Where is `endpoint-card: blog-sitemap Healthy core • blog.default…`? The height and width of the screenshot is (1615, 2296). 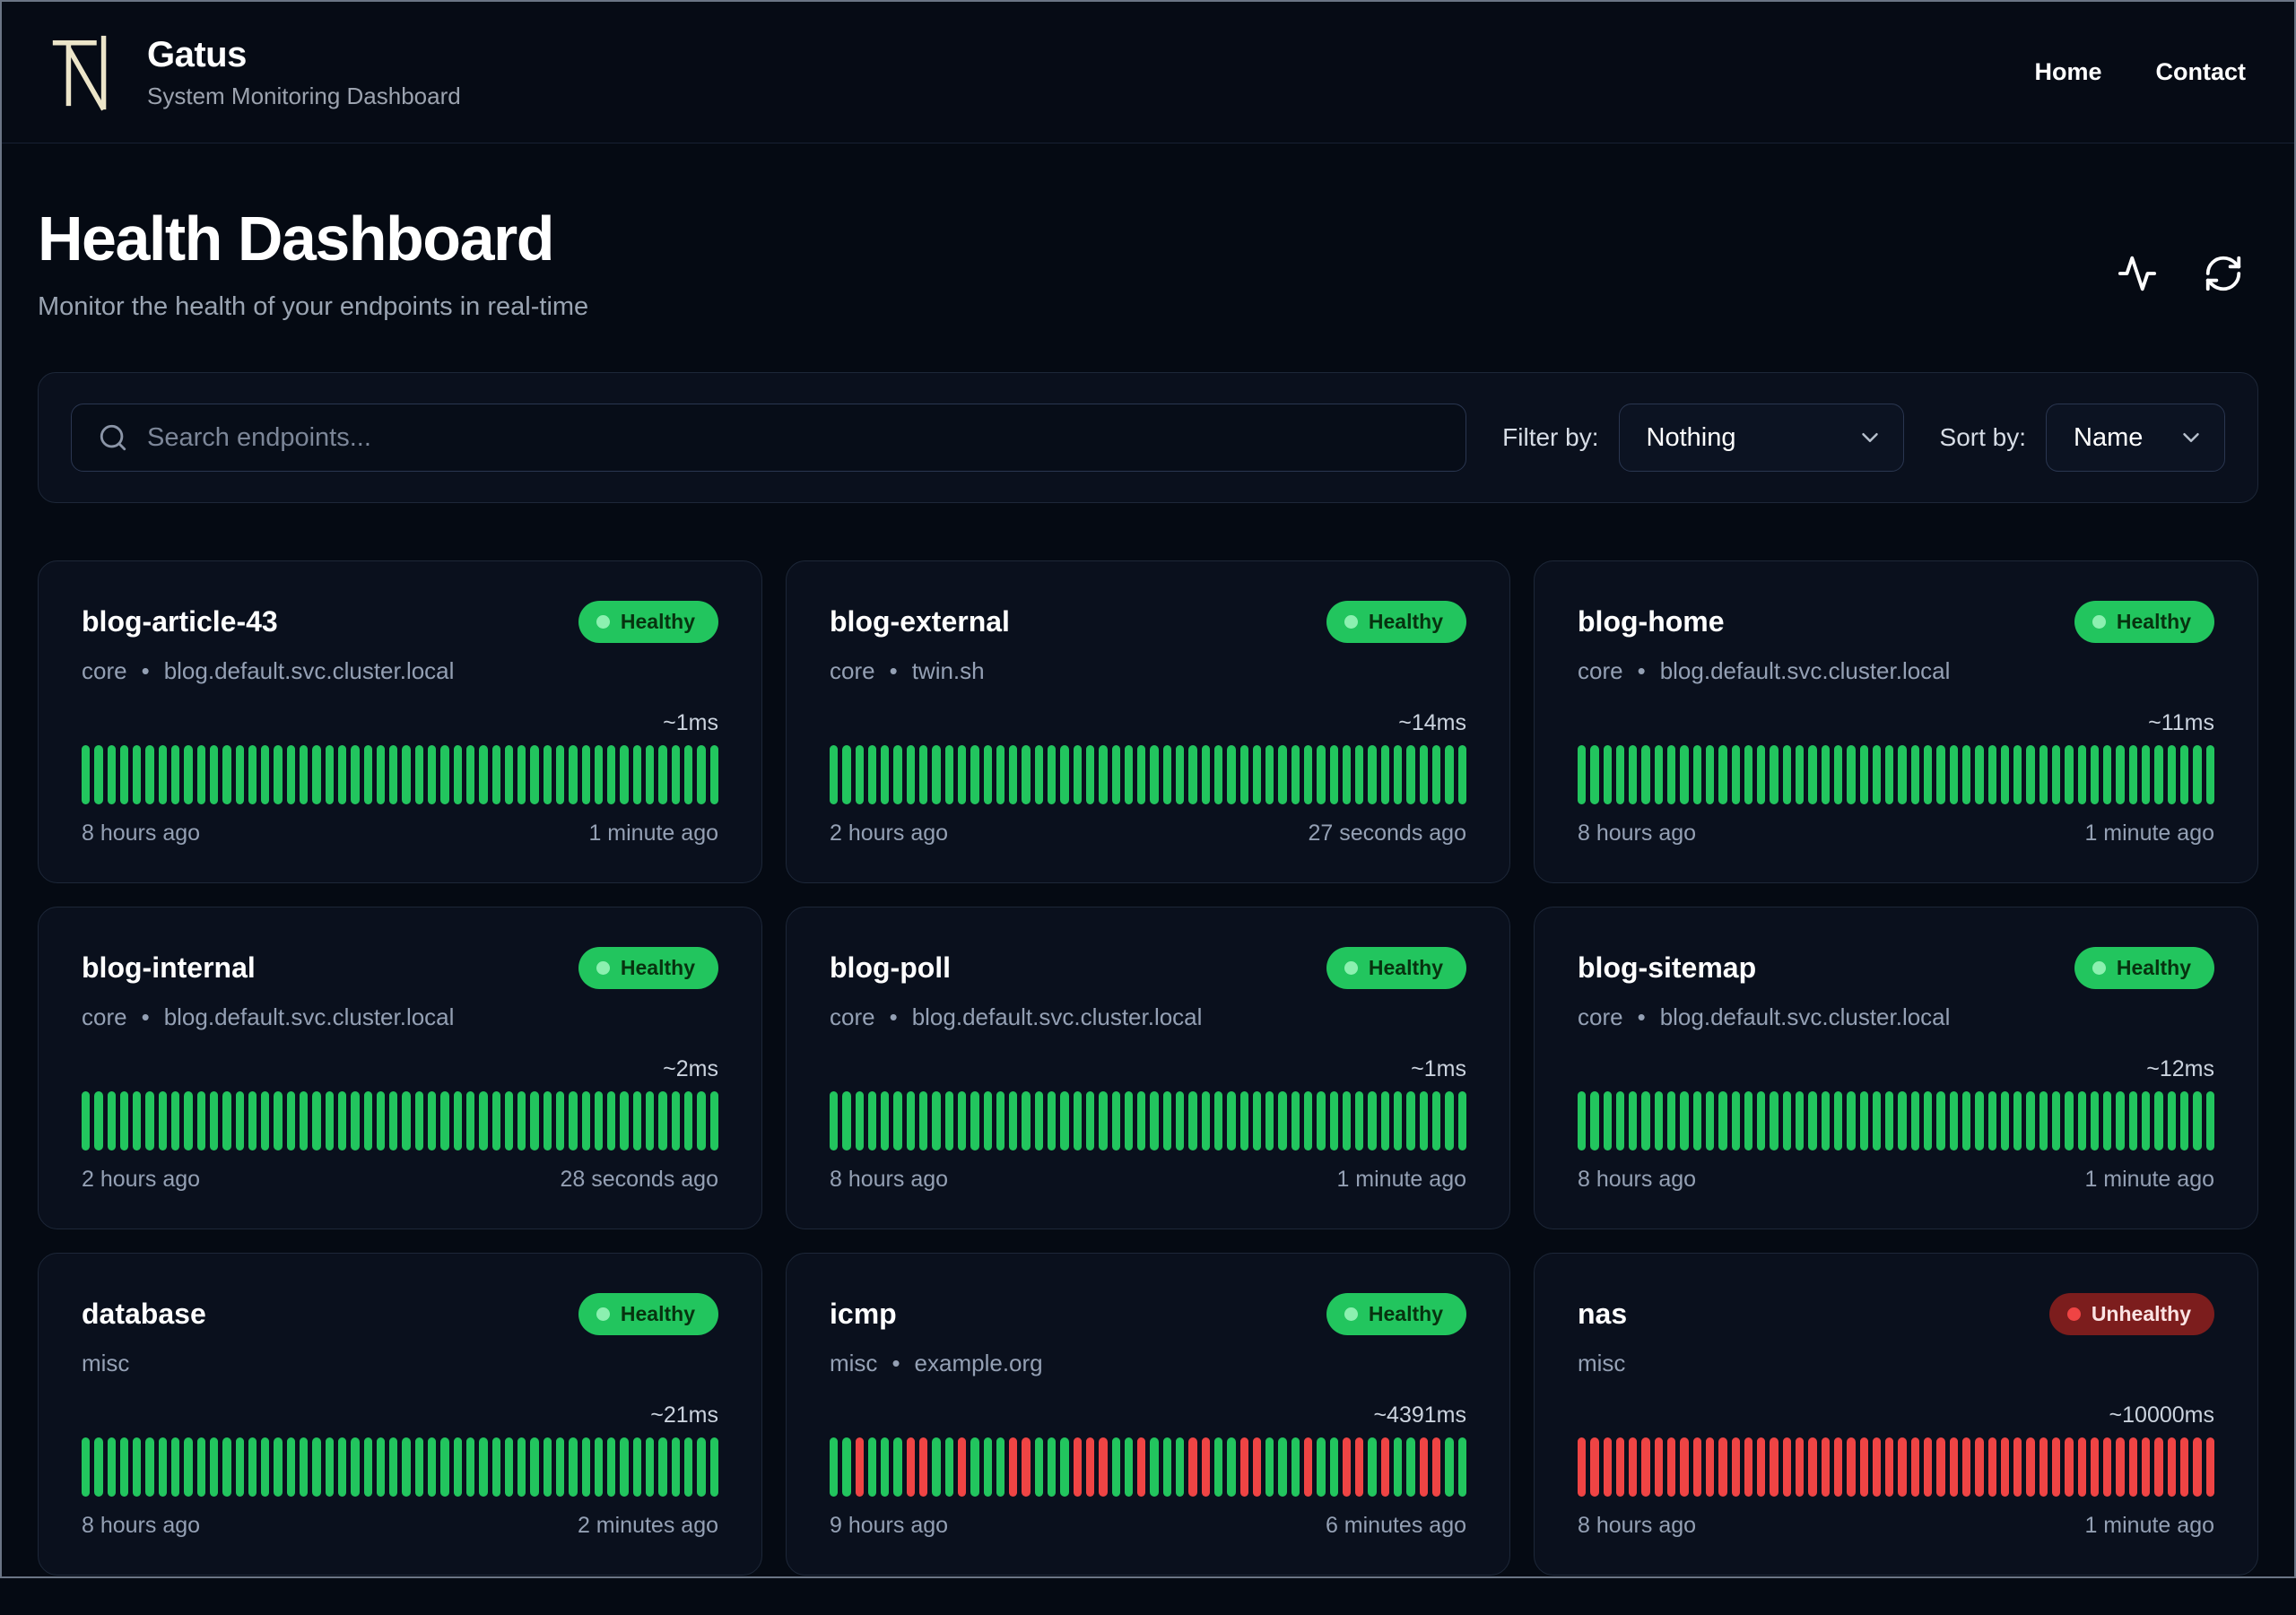 endpoint-card: blog-sitemap Healthy core • blog.default… is located at coordinates (1896, 1068).